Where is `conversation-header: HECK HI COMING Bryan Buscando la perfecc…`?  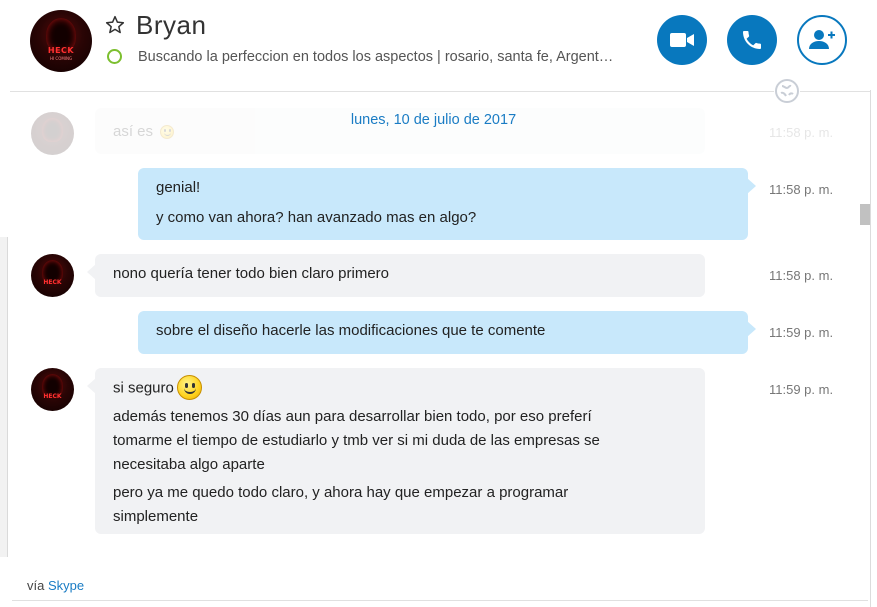
conversation-header: HECK HI COMING Bryan Buscando la perfecc… is located at coordinates (438, 42).